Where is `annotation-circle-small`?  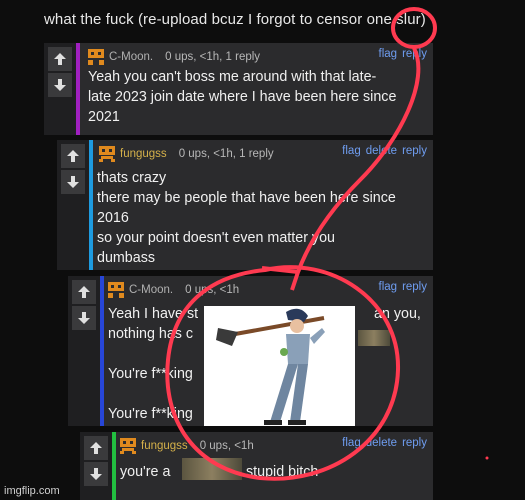
annotation-circle-small is located at coordinates (414, 28).